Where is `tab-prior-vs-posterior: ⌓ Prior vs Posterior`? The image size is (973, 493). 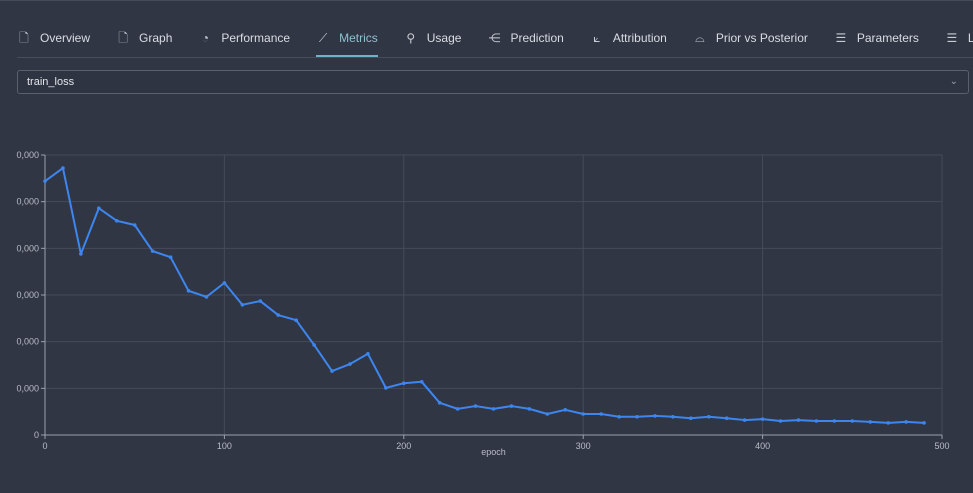
tab-prior-vs-posterior: ⌓ Prior vs Posterior is located at coordinates (750, 38).